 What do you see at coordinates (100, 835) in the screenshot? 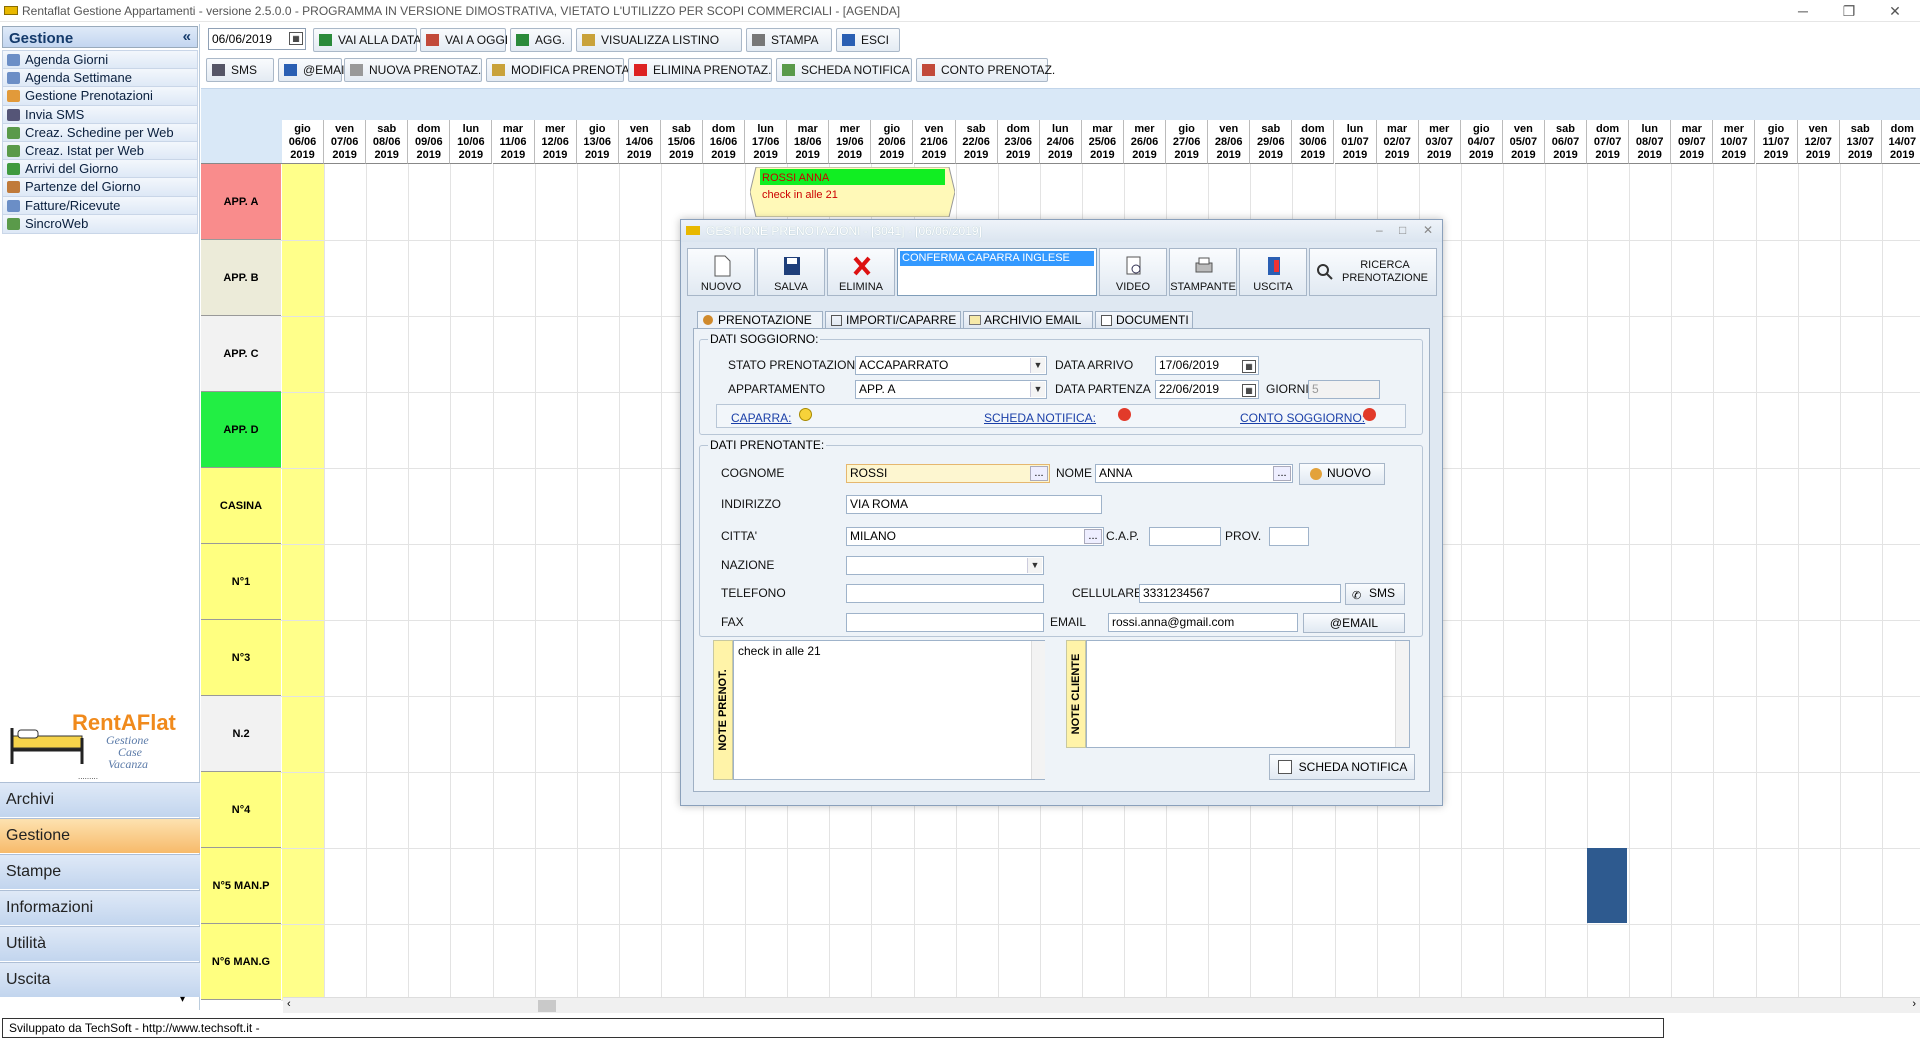
I see `bottom-menu-1: Gestione` at bounding box center [100, 835].